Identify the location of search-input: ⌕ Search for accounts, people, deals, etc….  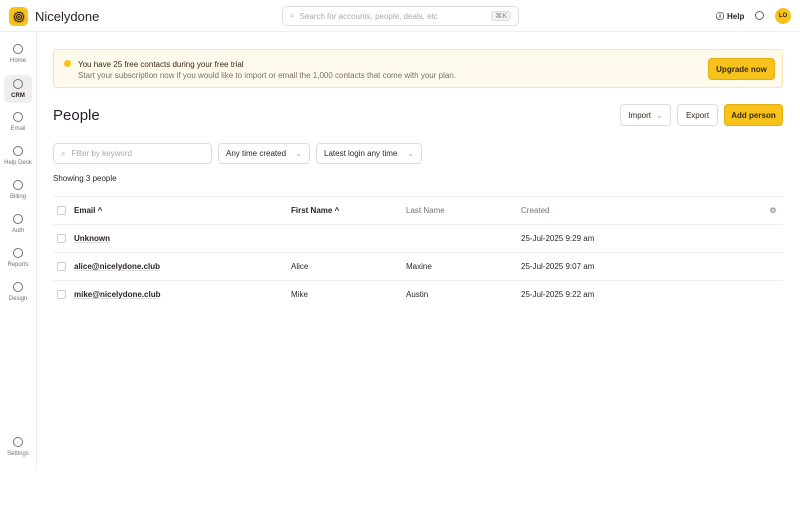
(400, 16).